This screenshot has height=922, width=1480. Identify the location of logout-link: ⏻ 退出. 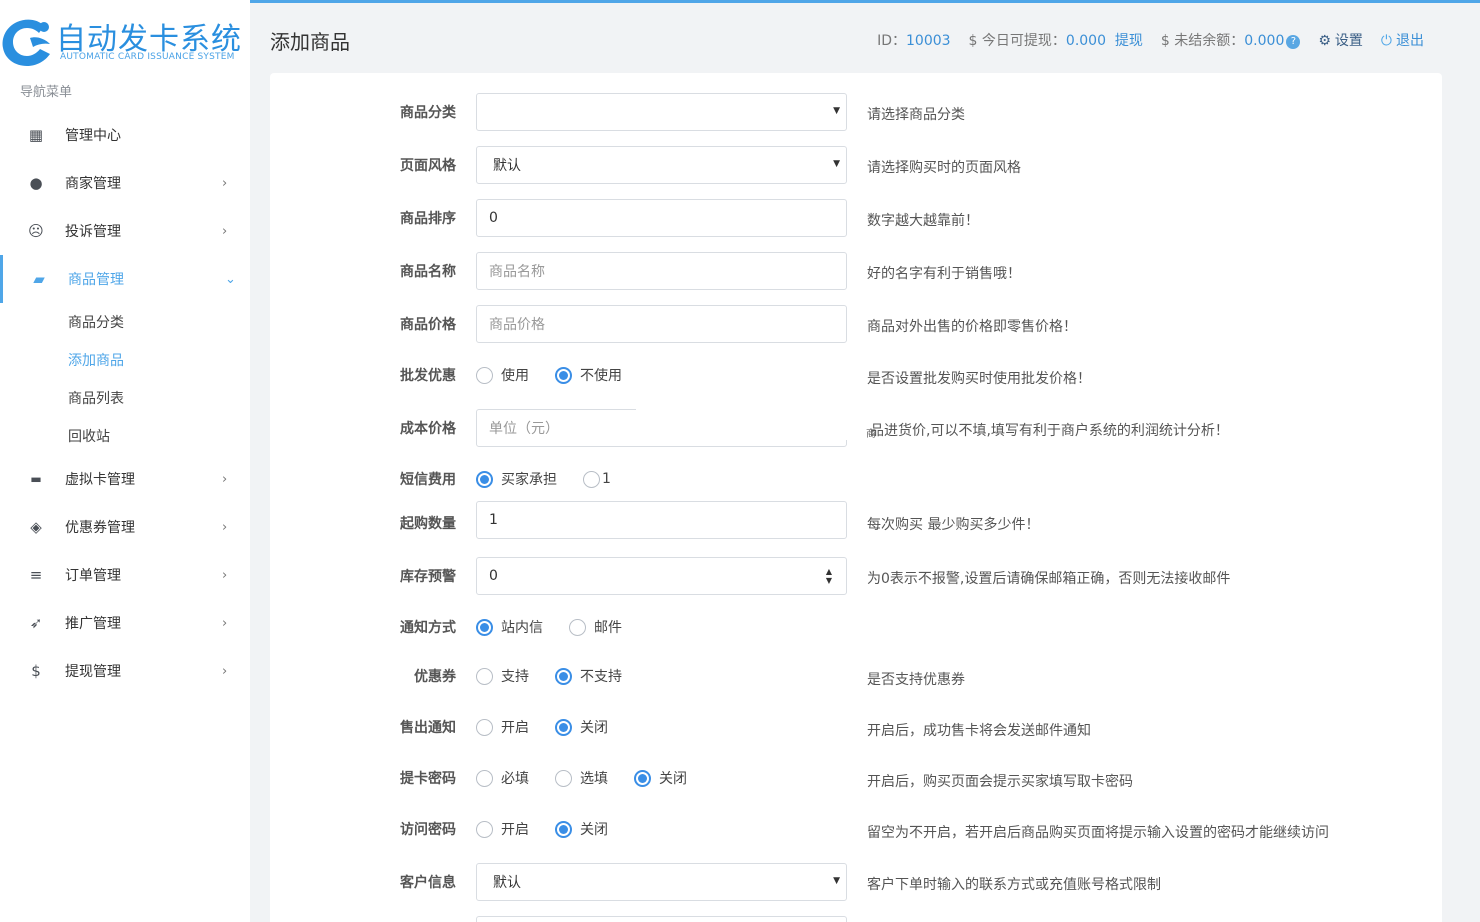
(1402, 40).